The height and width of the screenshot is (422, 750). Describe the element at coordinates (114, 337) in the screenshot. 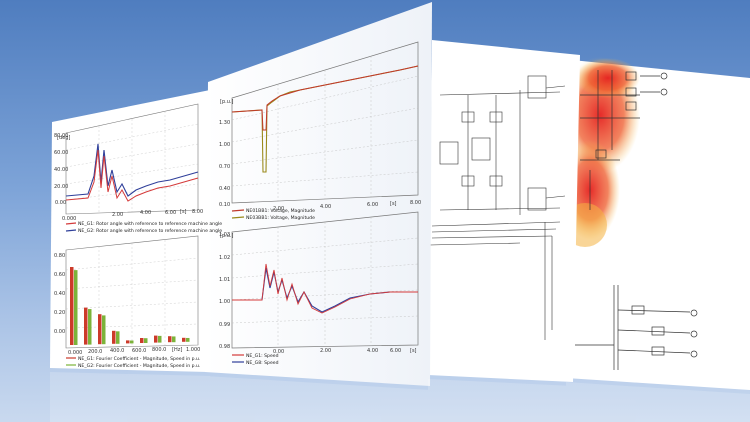

I see `fourier-bar-3-g1` at that location.